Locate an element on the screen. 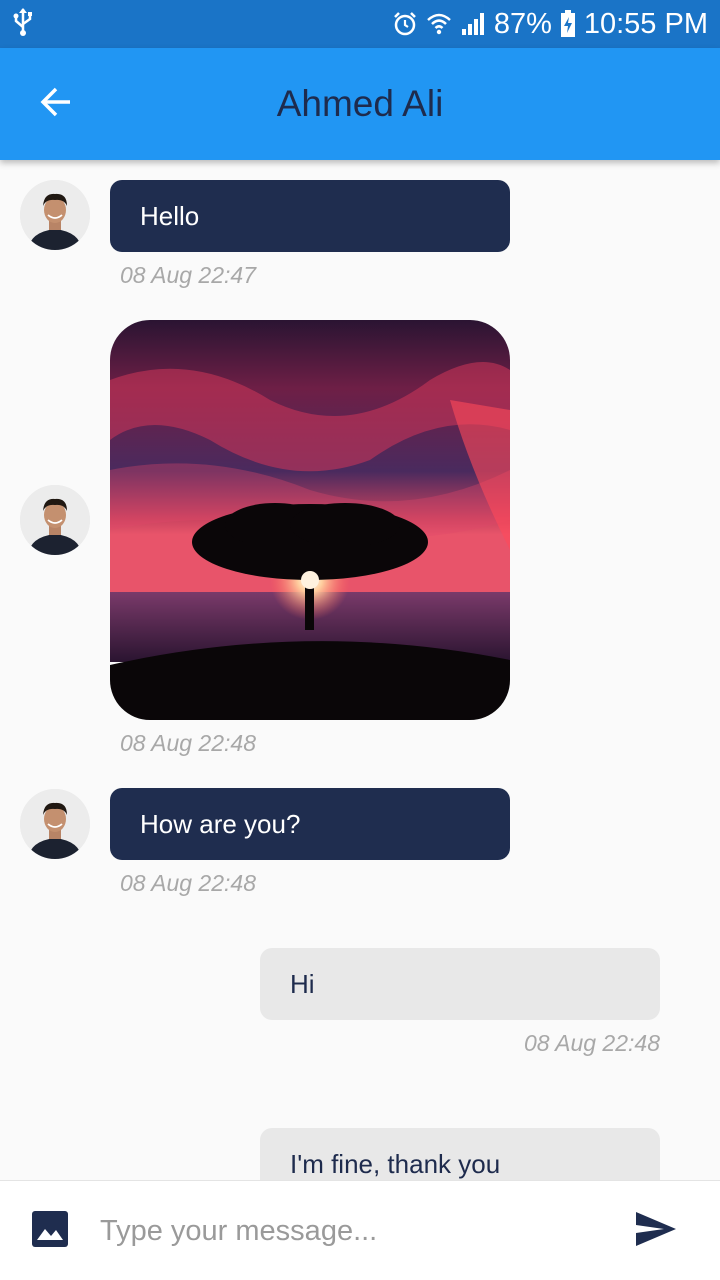 The width and height of the screenshot is (720, 1280). message-composer is located at coordinates (360, 1230).